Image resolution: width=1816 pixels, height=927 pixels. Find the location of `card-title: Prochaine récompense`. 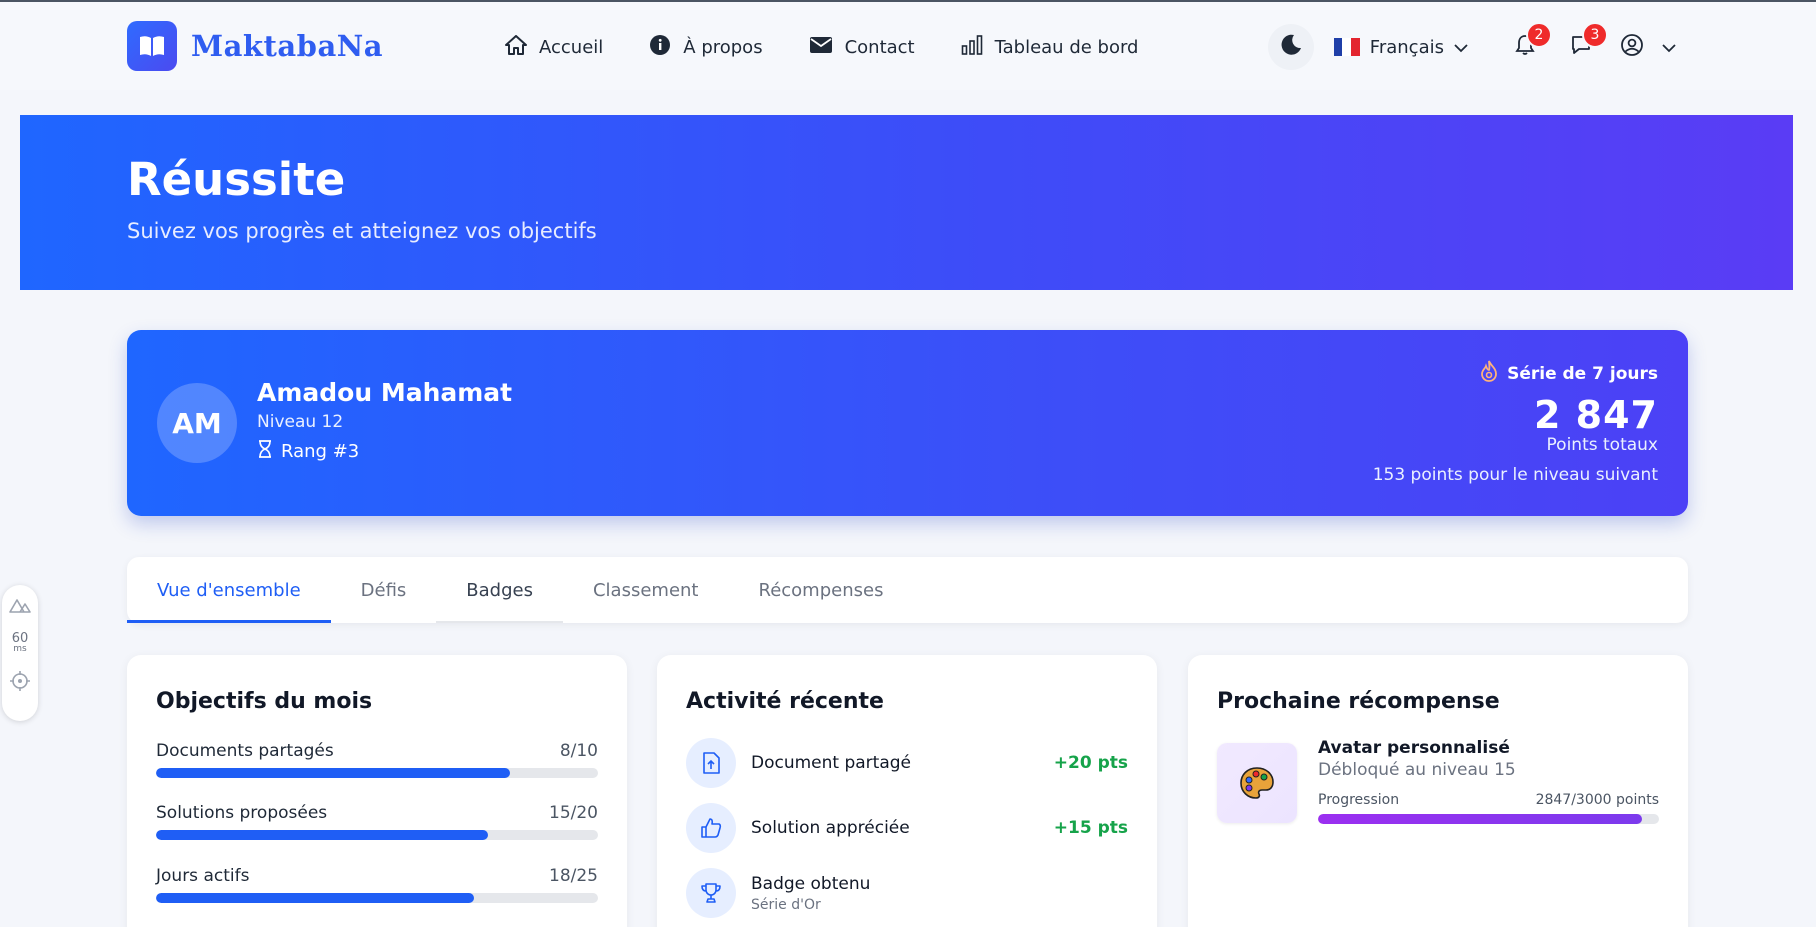

card-title: Prochaine récompense is located at coordinates (1358, 701).